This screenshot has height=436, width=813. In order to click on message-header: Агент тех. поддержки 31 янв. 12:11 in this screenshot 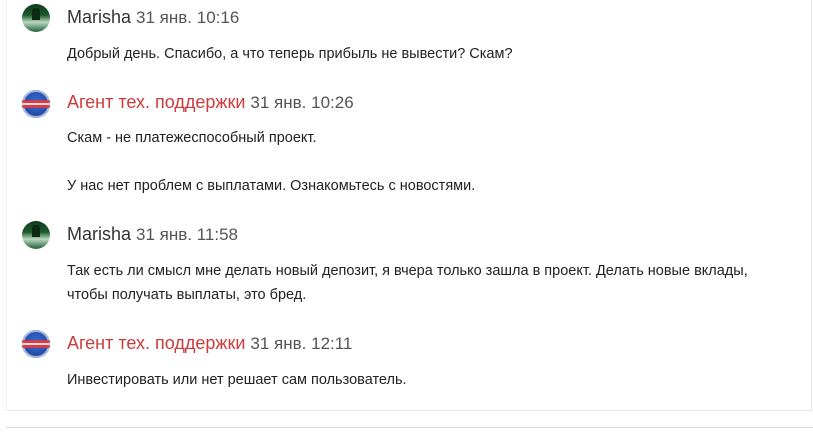, I will do `click(209, 343)`.